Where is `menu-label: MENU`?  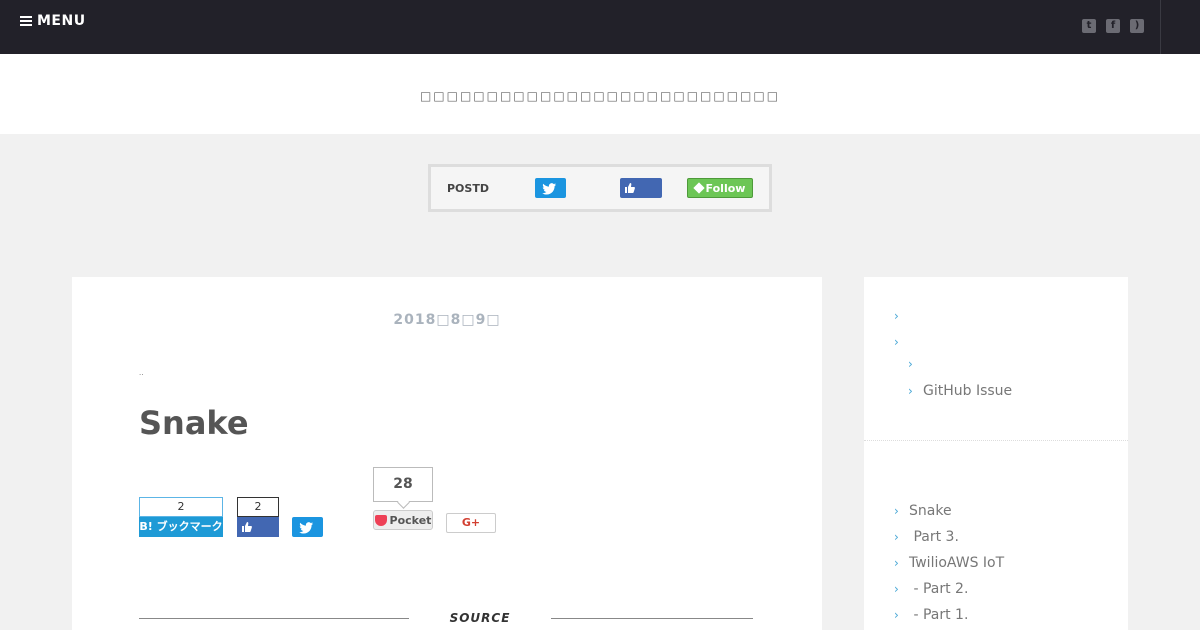 menu-label: MENU is located at coordinates (61, 21).